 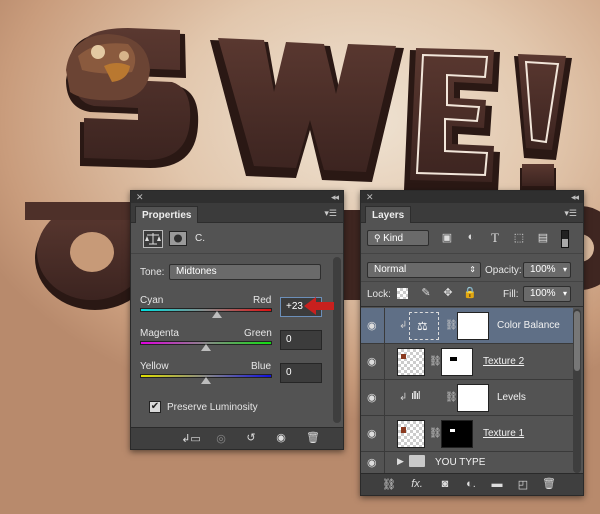 I want to click on lock-position-move-icon: ✥, so click(x=448, y=292).